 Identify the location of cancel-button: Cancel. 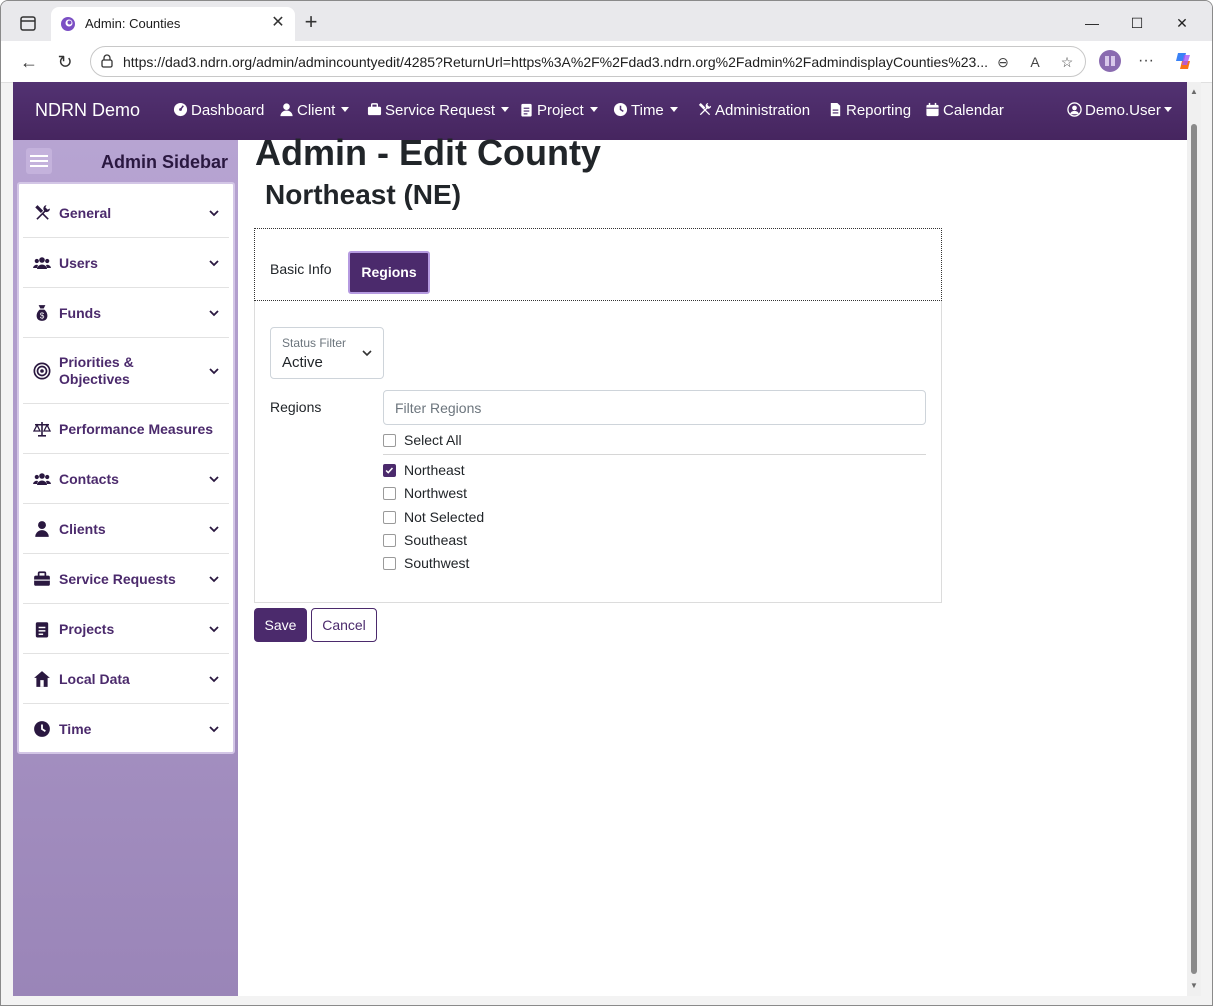
(344, 625).